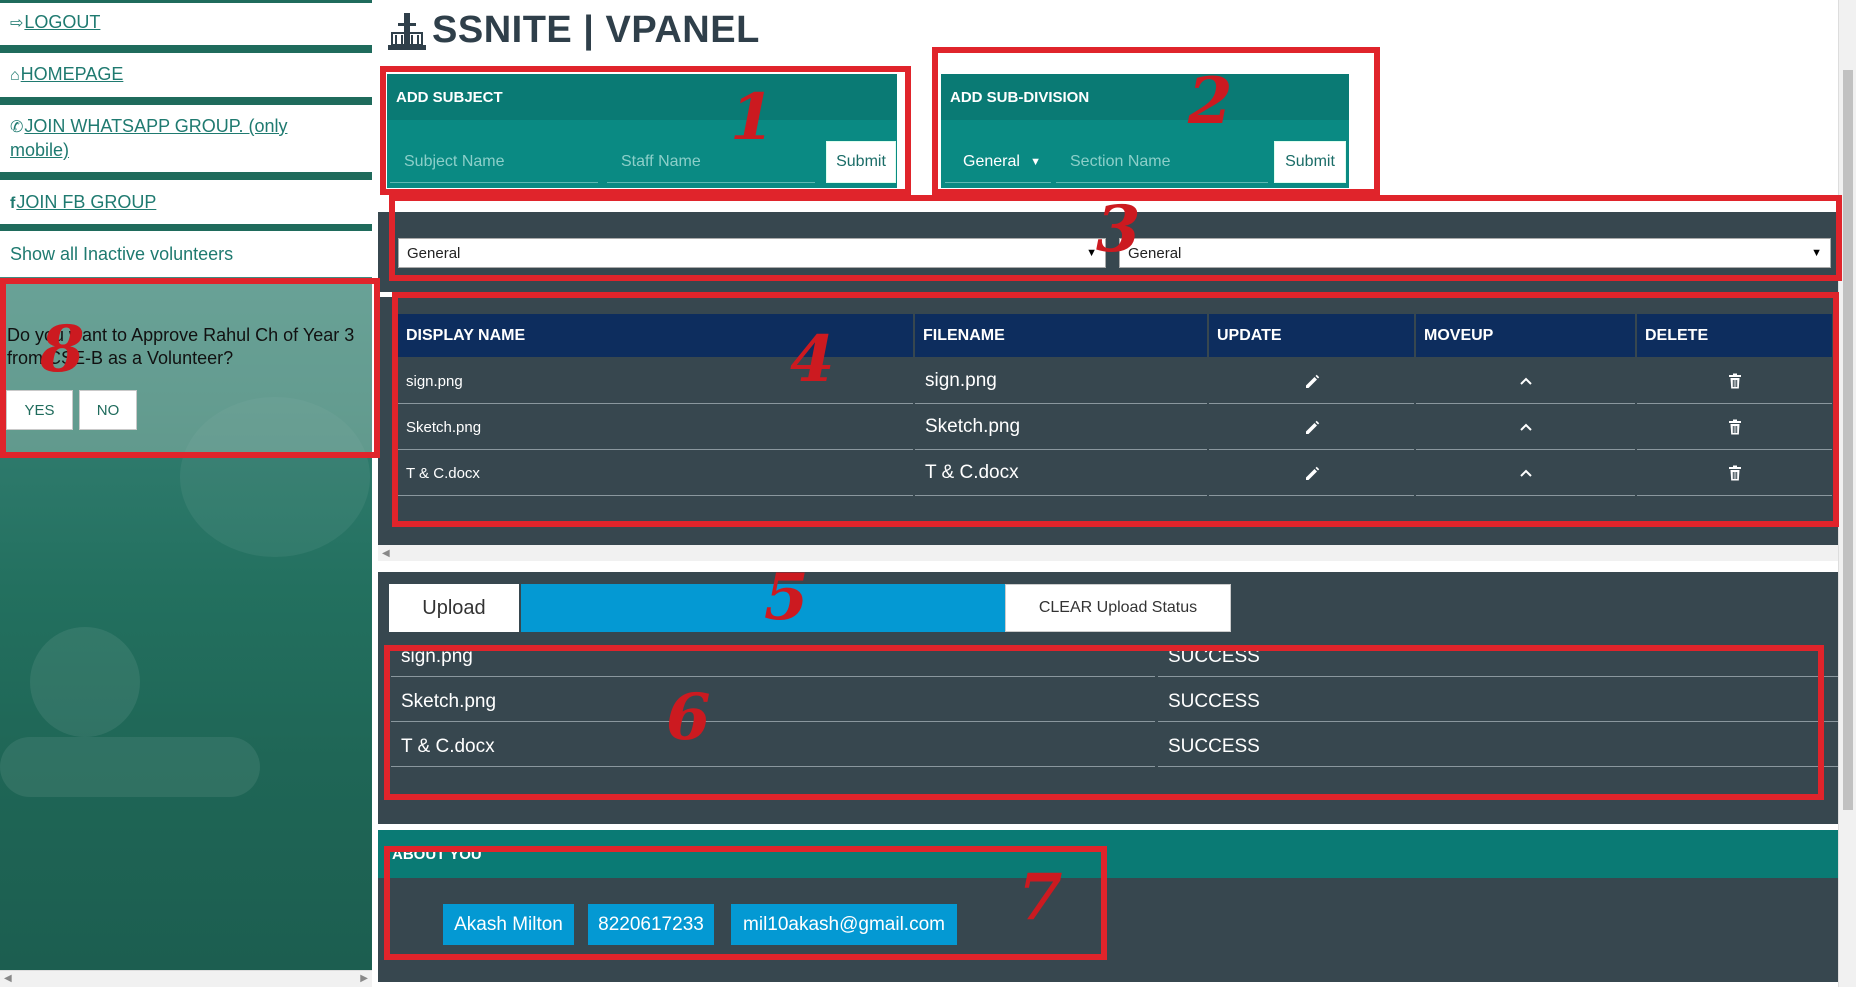 The image size is (1856, 987). I want to click on subject-filter-value: General, so click(434, 253).